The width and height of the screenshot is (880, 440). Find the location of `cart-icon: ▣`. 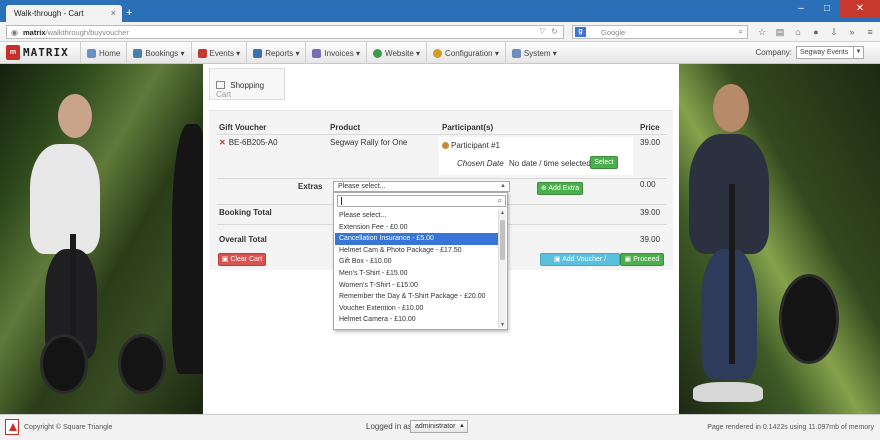

cart-icon: ▣ is located at coordinates (629, 259).